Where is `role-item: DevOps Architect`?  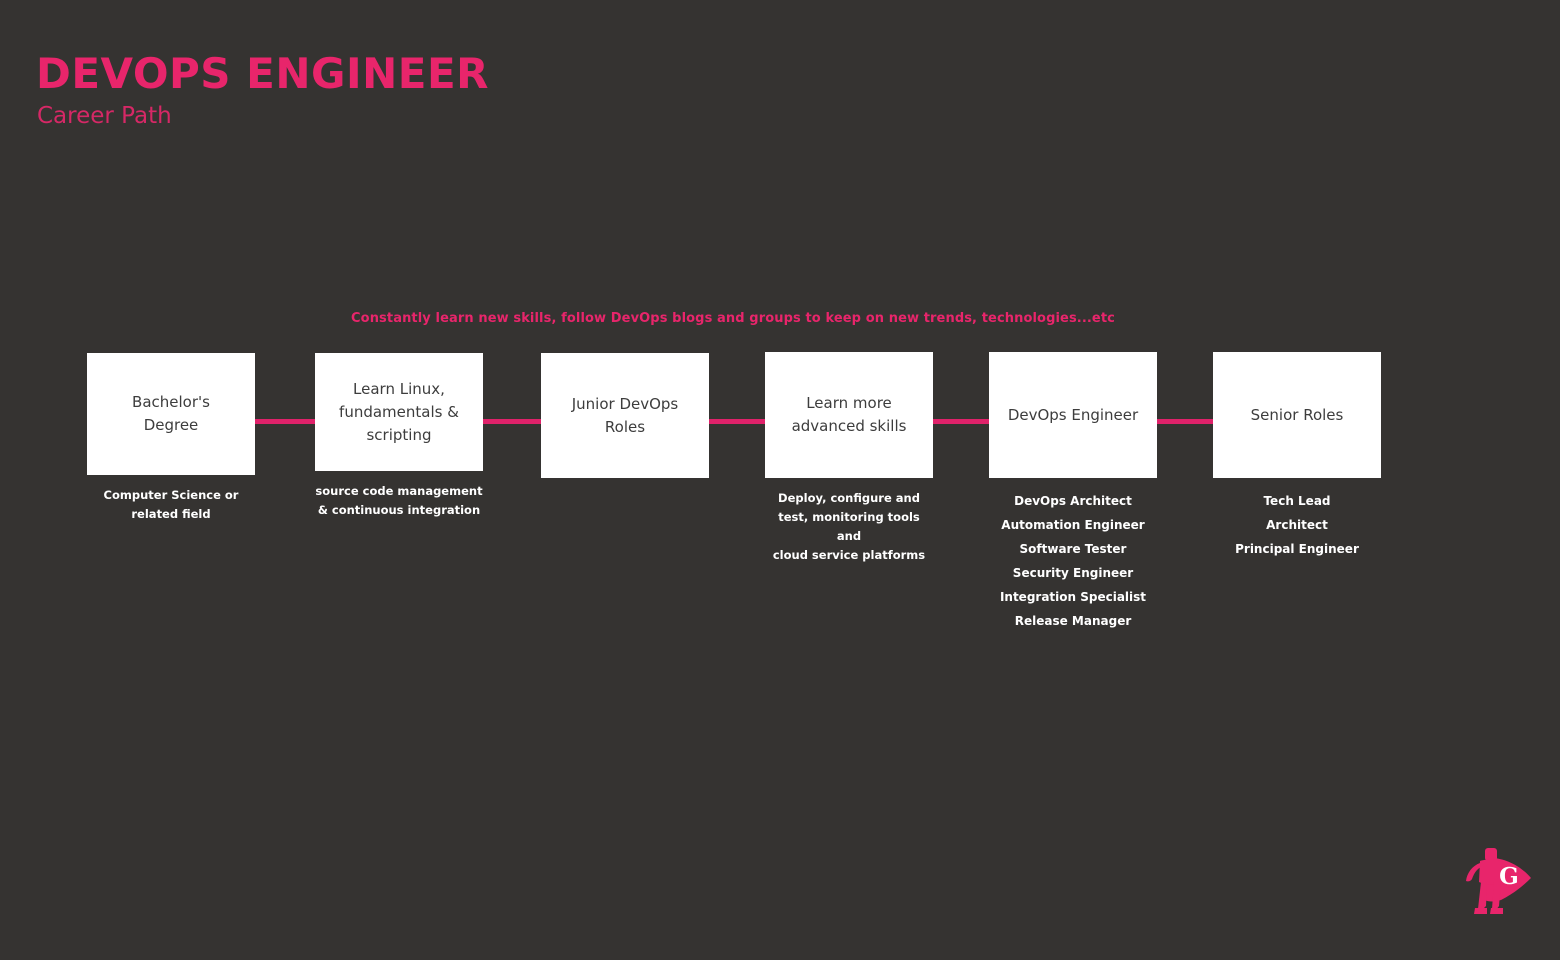 role-item: DevOps Architect is located at coordinates (1073, 501).